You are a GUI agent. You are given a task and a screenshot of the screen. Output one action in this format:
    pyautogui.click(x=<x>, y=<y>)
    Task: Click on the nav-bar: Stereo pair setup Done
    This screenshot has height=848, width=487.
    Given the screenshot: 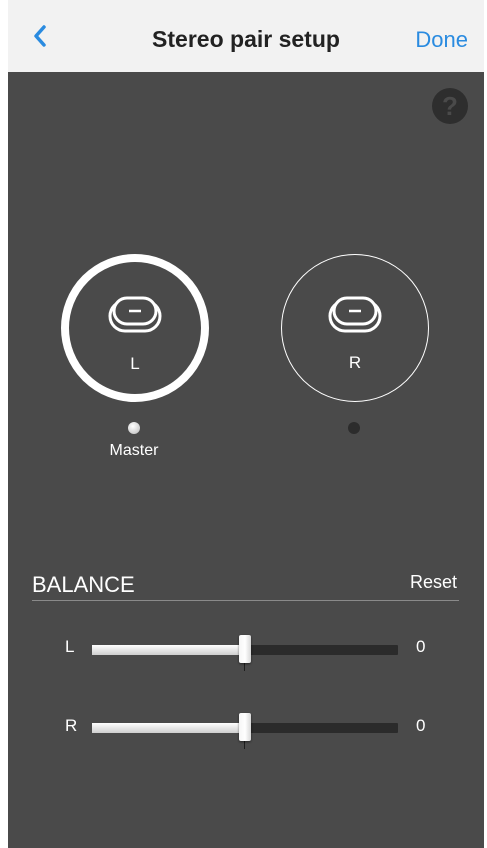 What is the action you would take?
    pyautogui.click(x=246, y=36)
    